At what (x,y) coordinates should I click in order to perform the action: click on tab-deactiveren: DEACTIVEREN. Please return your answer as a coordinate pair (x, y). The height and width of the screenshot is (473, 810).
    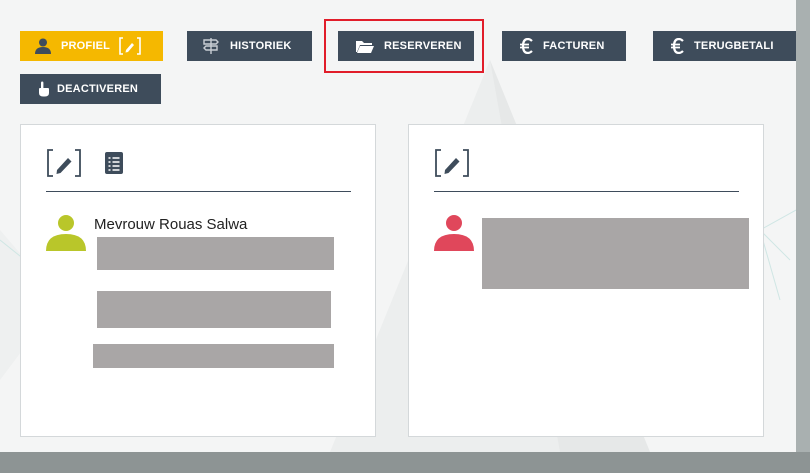
    Looking at the image, I should click on (90, 89).